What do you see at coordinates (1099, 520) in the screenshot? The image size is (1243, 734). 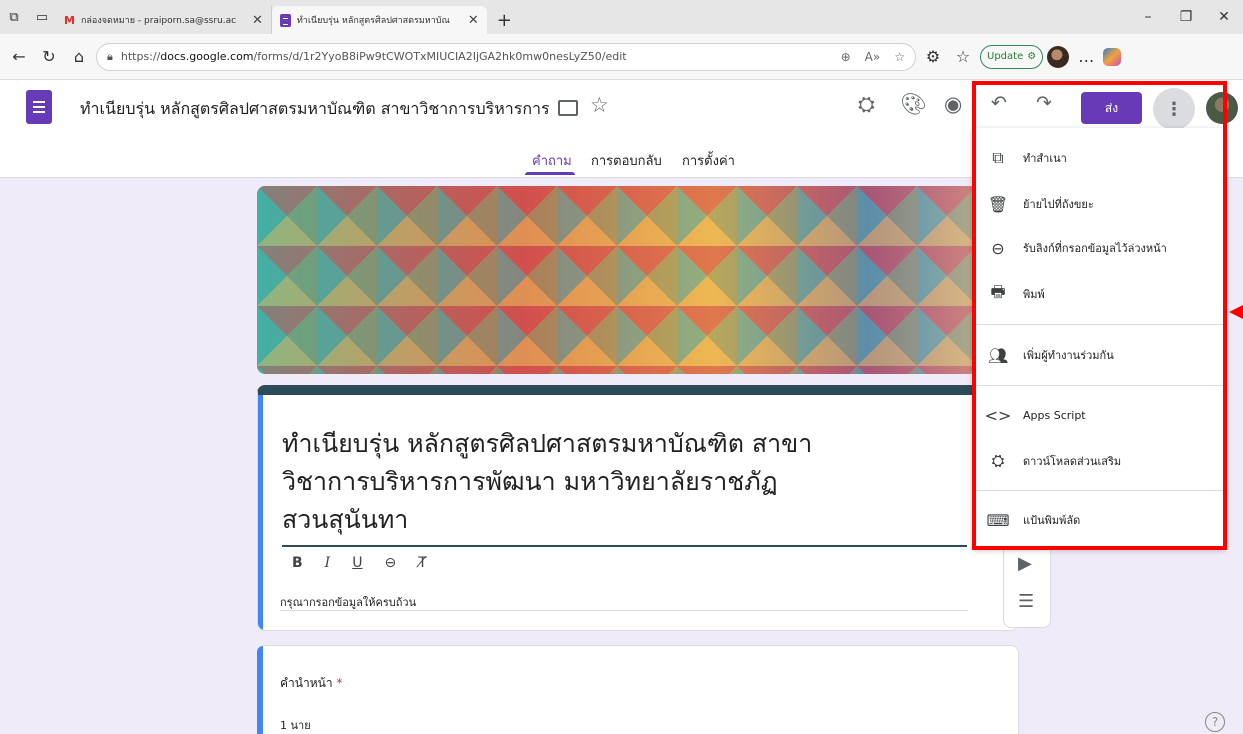 I see `menu-item-keyboard-shortcuts: ⌨ แป้นพิมพ์ลัด` at bounding box center [1099, 520].